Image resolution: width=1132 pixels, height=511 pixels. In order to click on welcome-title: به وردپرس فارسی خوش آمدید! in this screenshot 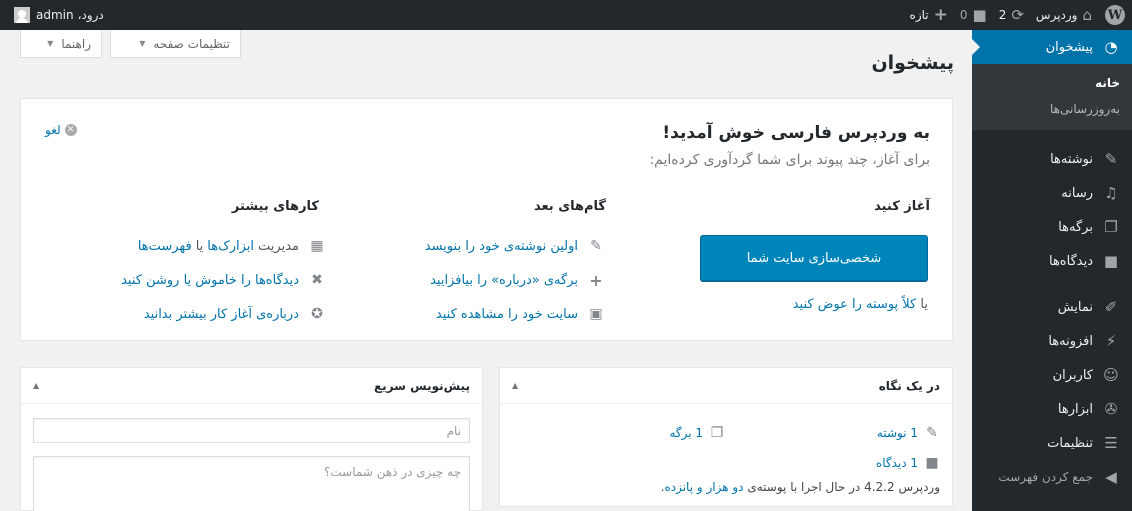, I will do `click(796, 133)`.